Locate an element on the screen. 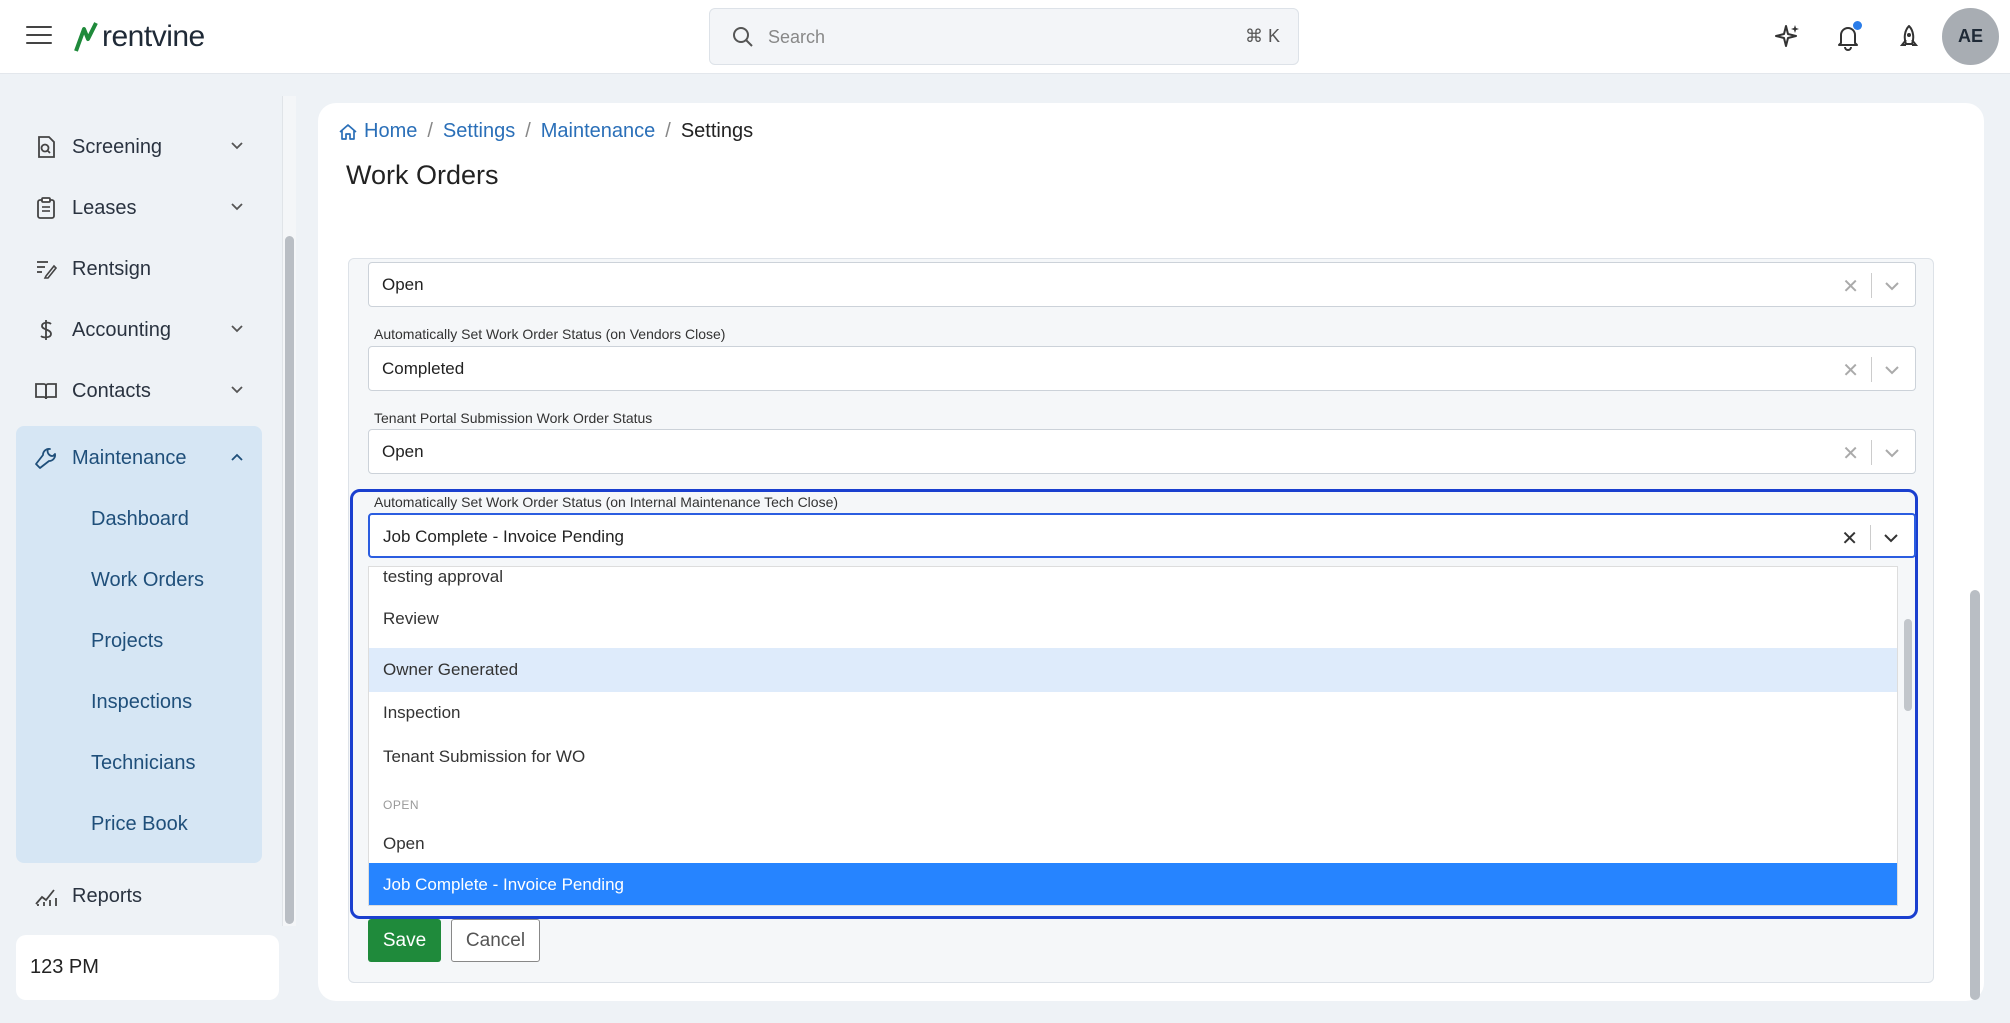 The height and width of the screenshot is (1023, 2010). sidebar-subitem-dashboard: Dashboard is located at coordinates (140, 519).